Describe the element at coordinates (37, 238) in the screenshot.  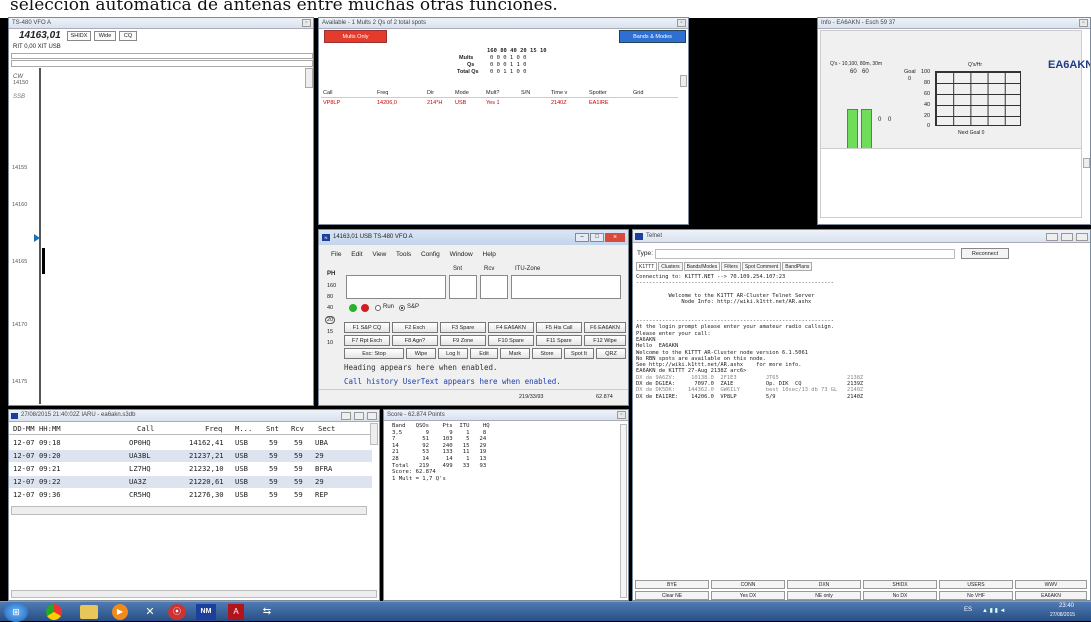
I see `bandmap-cursor-icon` at that location.